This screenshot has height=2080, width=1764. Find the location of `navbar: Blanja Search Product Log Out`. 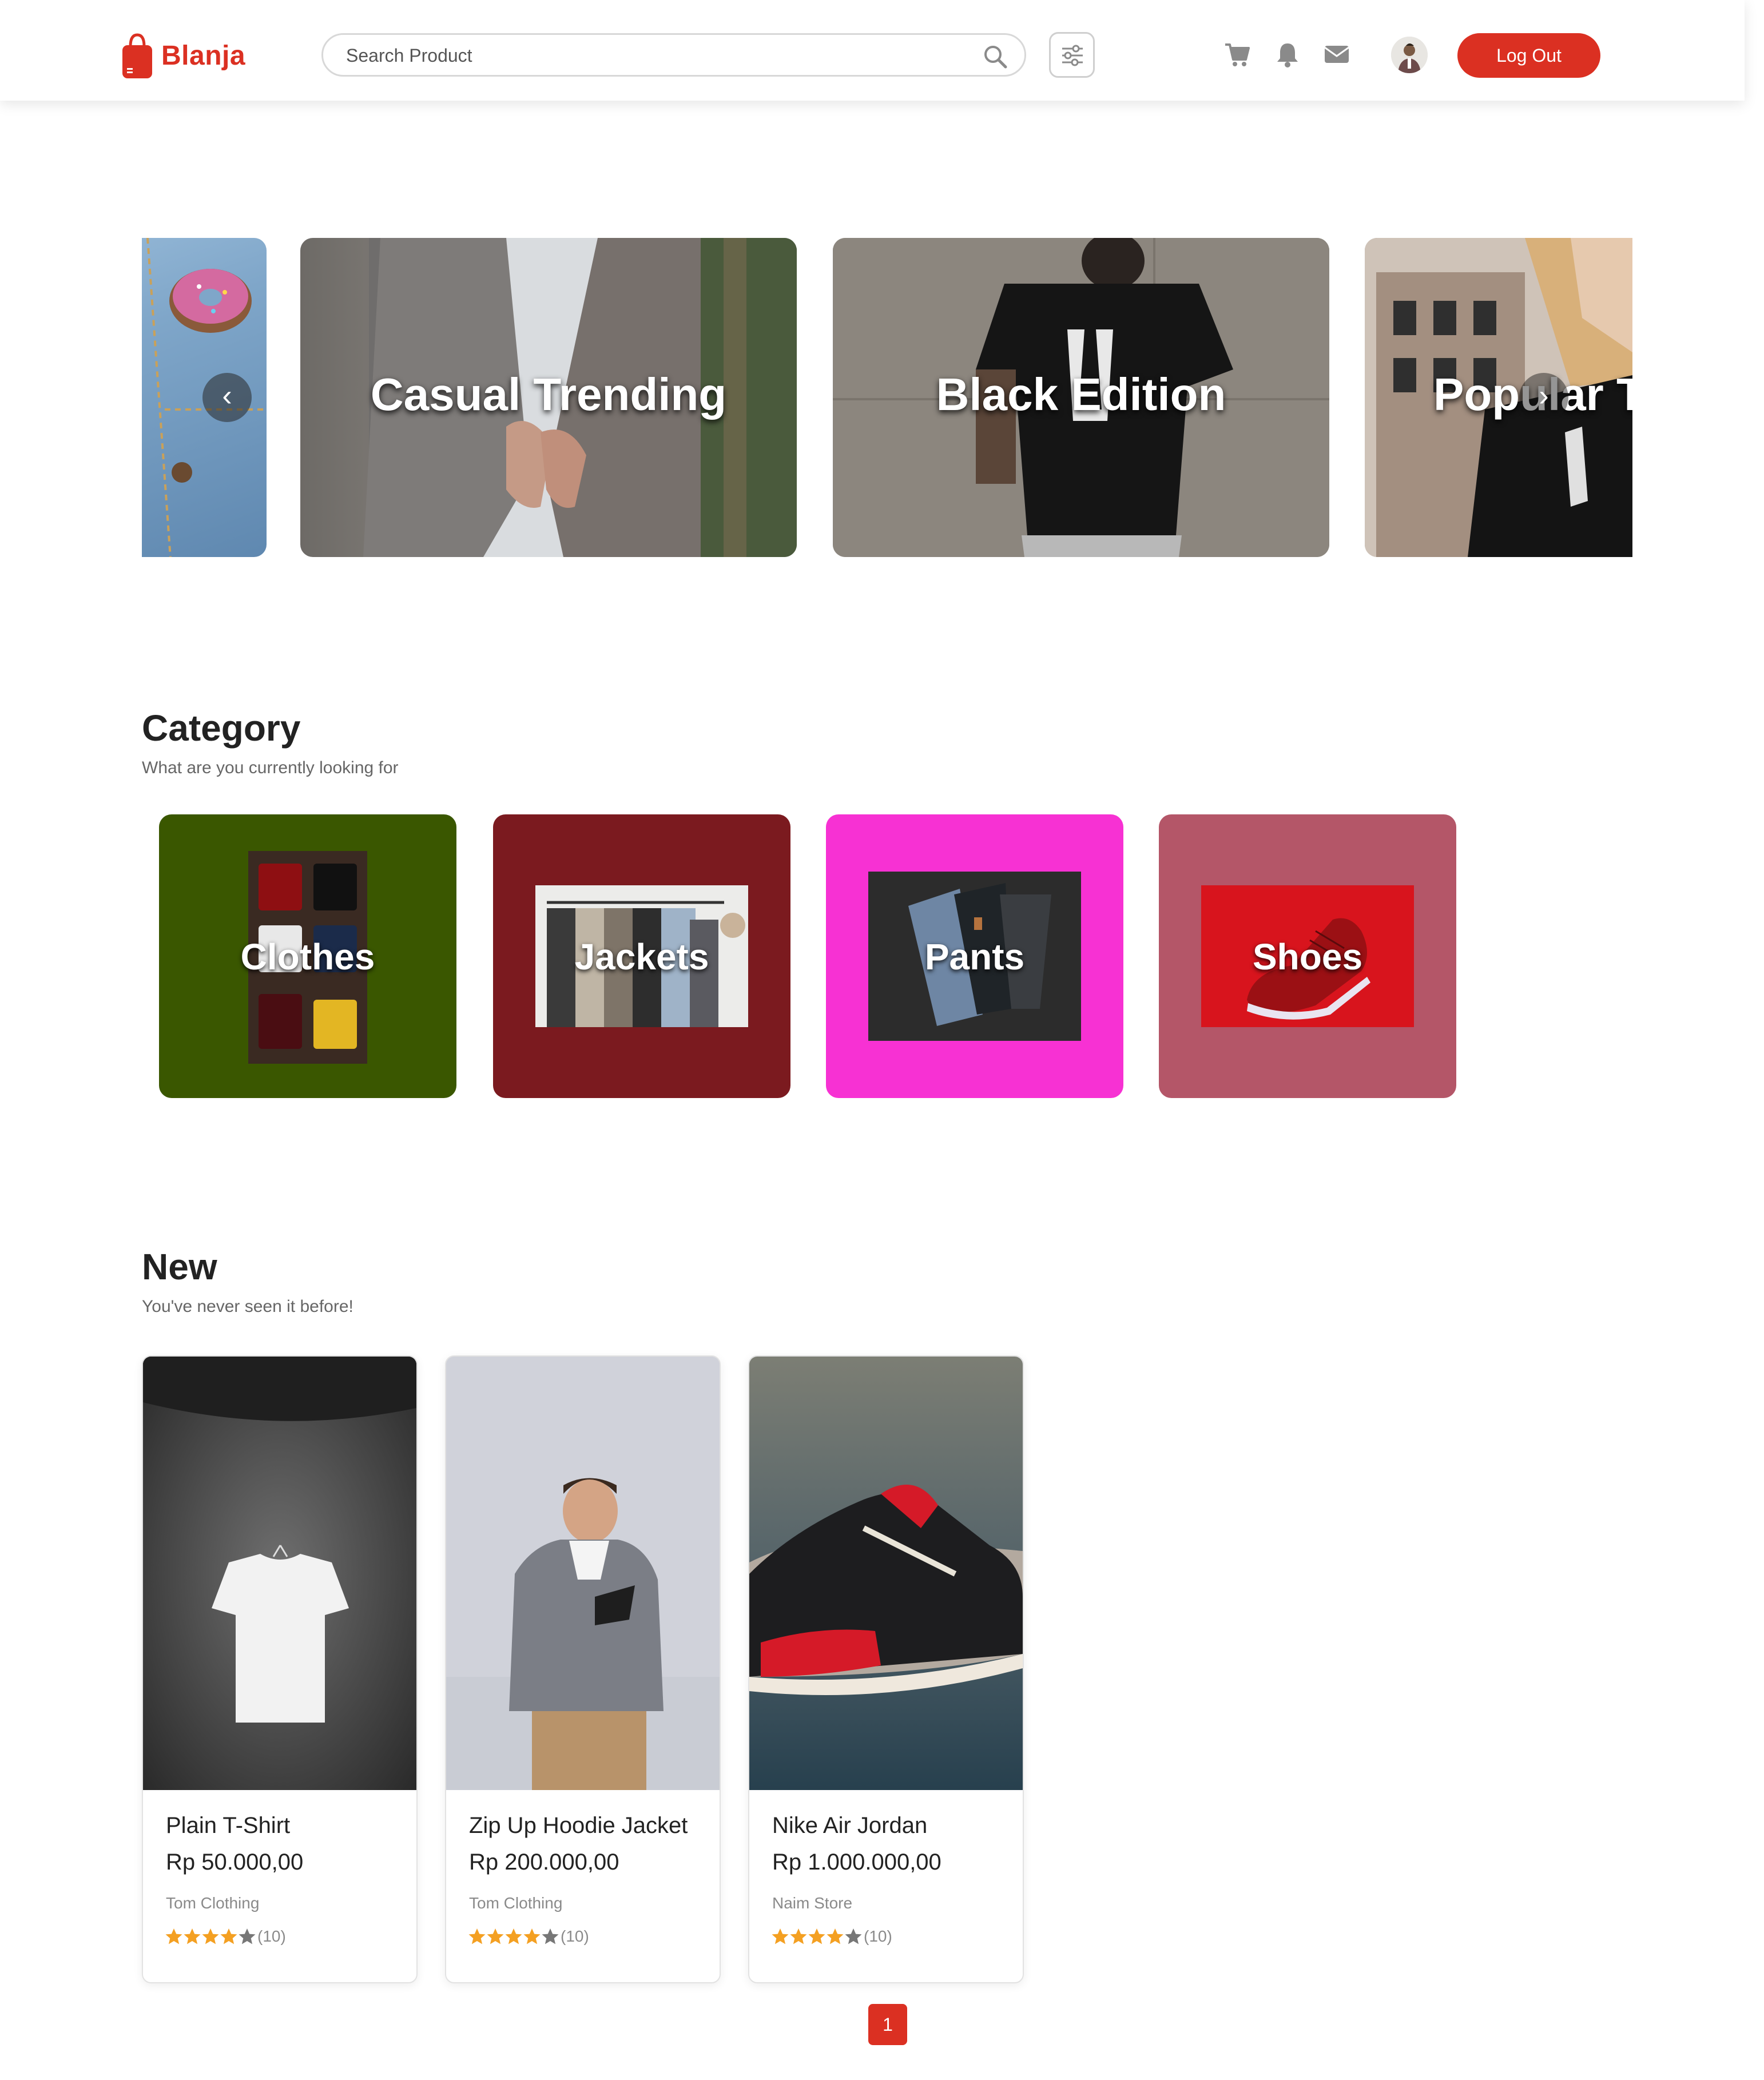

navbar: Blanja Search Product Log Out is located at coordinates (872, 50).